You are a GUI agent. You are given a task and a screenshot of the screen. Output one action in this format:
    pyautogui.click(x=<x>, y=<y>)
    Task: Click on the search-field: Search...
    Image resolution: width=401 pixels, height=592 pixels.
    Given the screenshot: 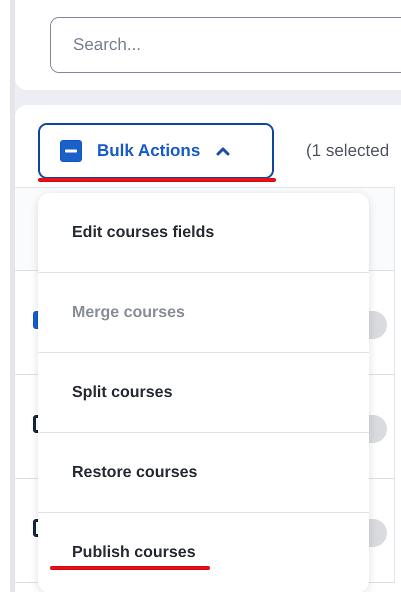 What is the action you would take?
    pyautogui.click(x=225, y=45)
    